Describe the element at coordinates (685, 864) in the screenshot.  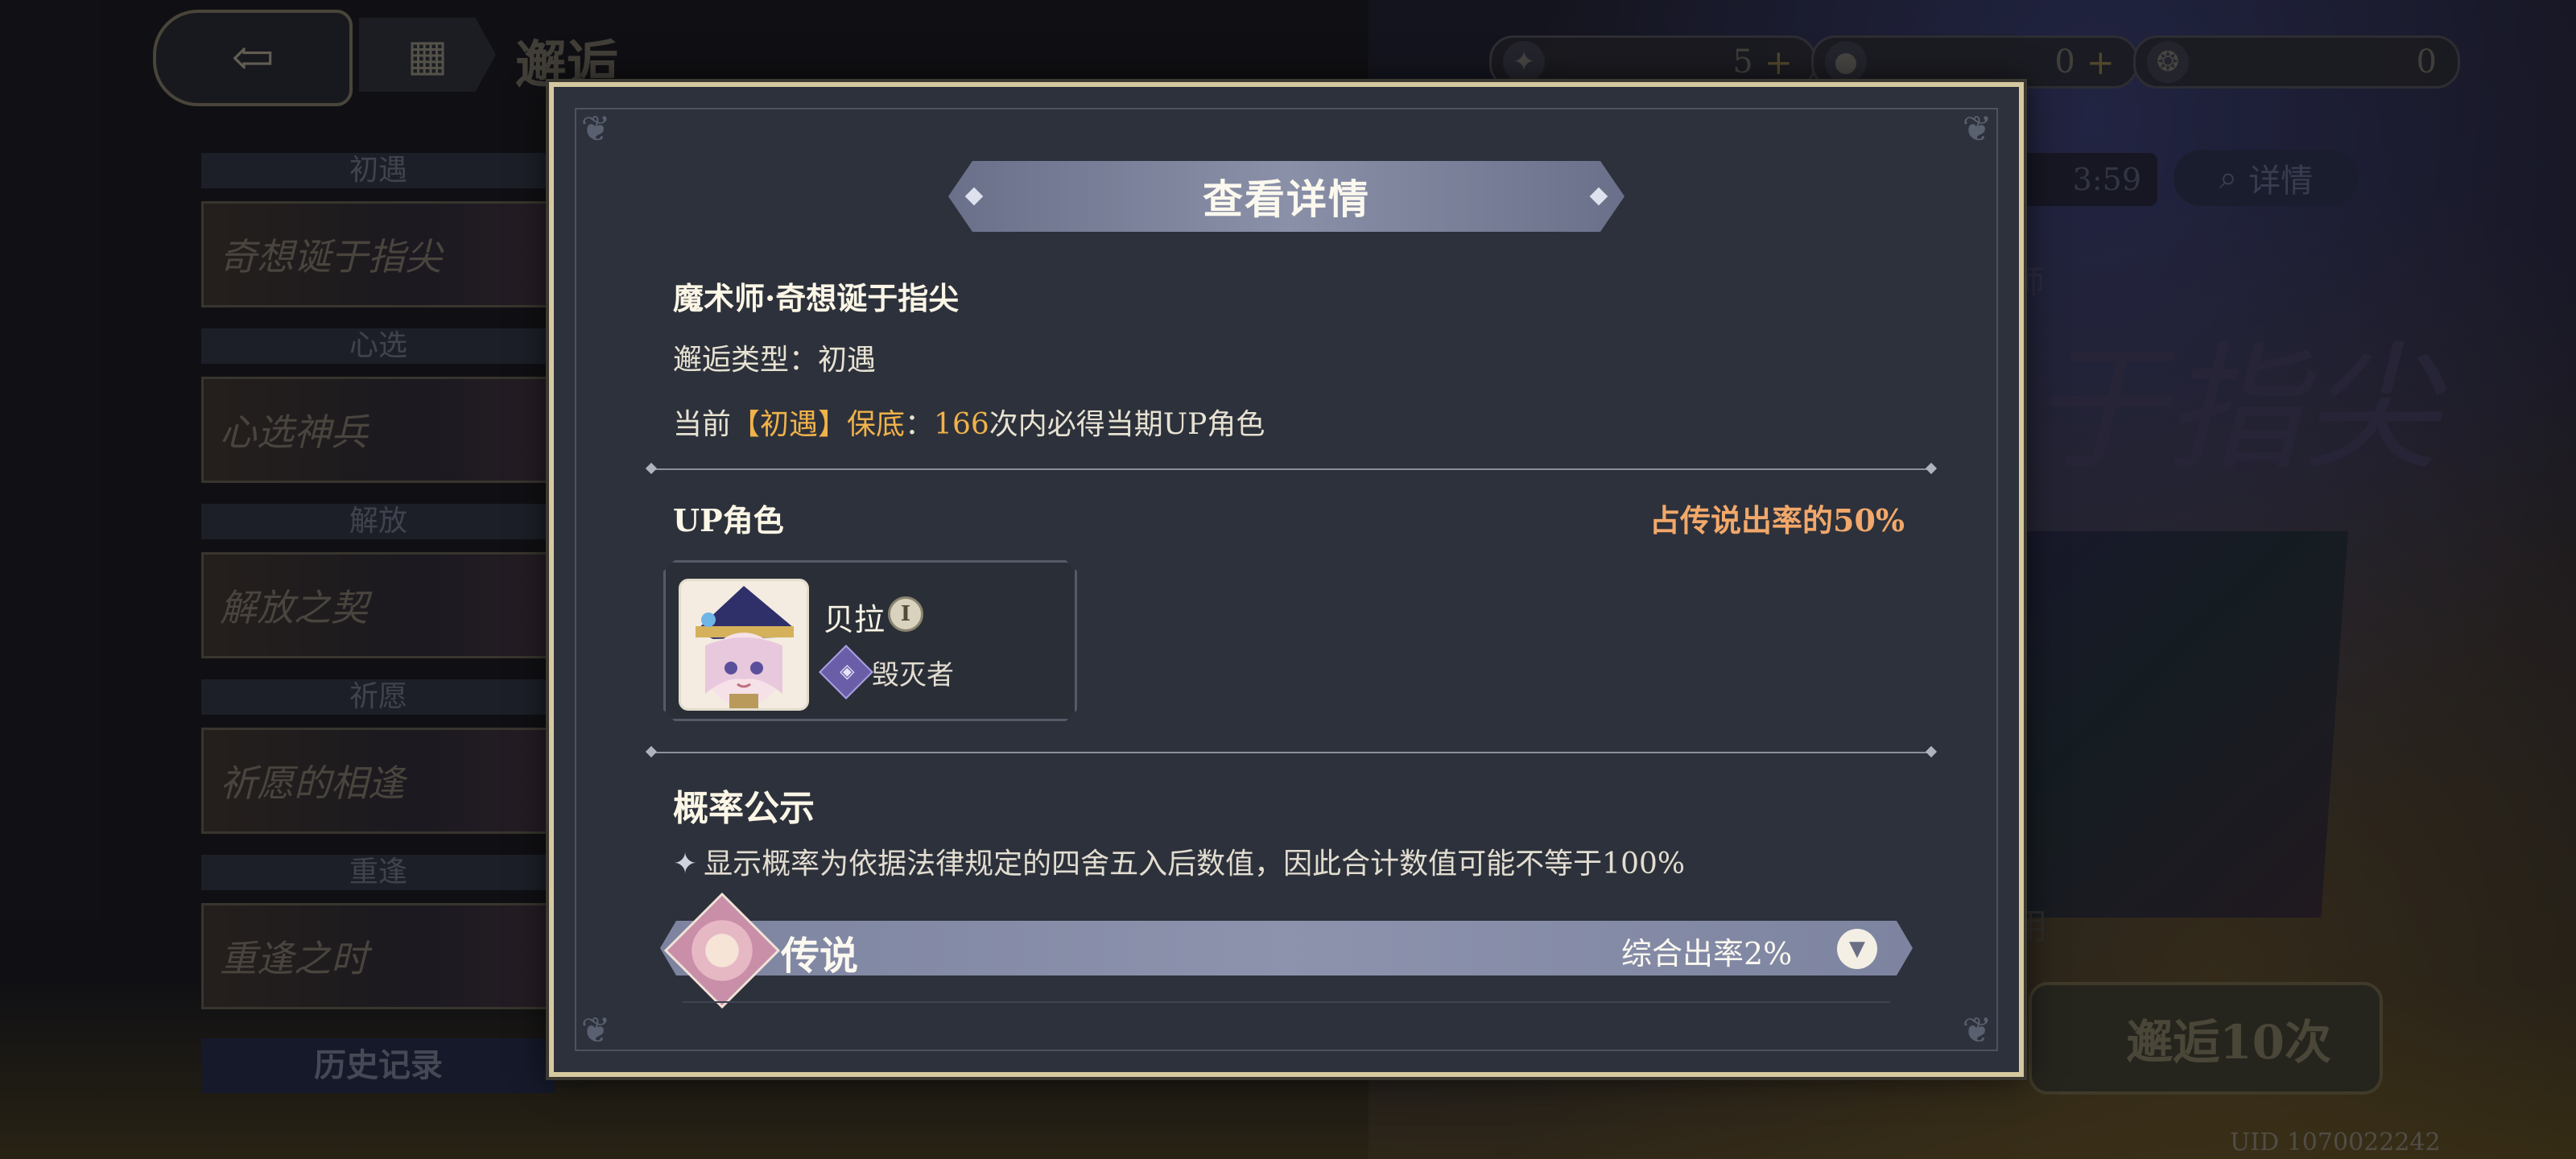
I see `sparkle-icon: ✦` at that location.